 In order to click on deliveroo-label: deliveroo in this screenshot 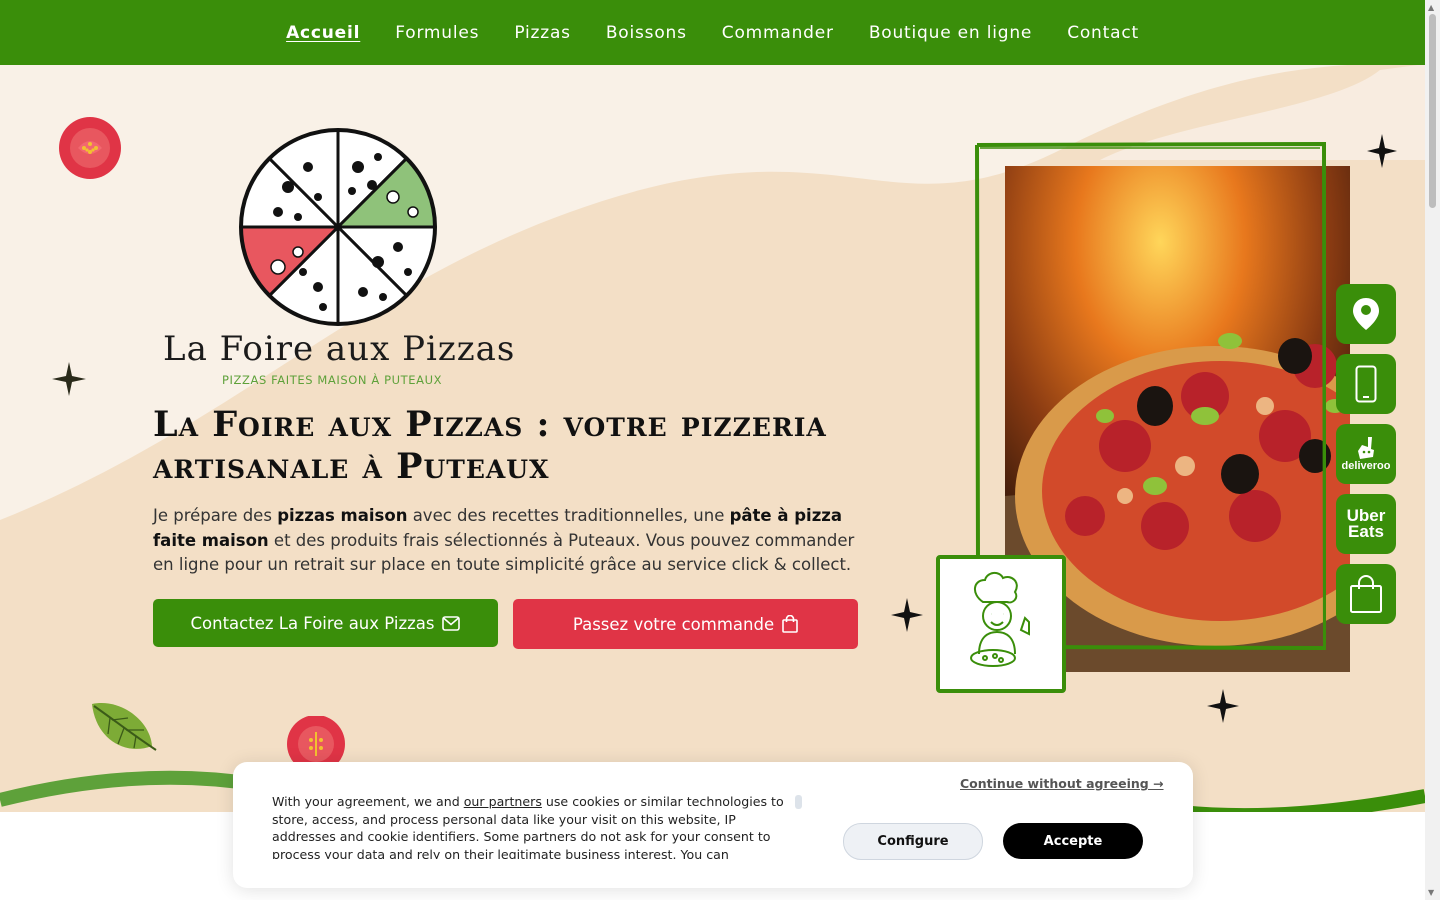, I will do `click(1366, 465)`.